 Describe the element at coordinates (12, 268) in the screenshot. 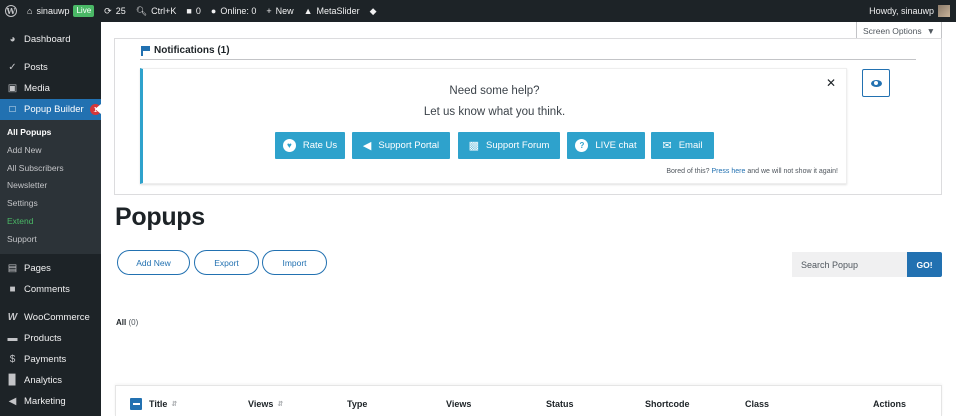

I see `pages-icon: ▤` at that location.